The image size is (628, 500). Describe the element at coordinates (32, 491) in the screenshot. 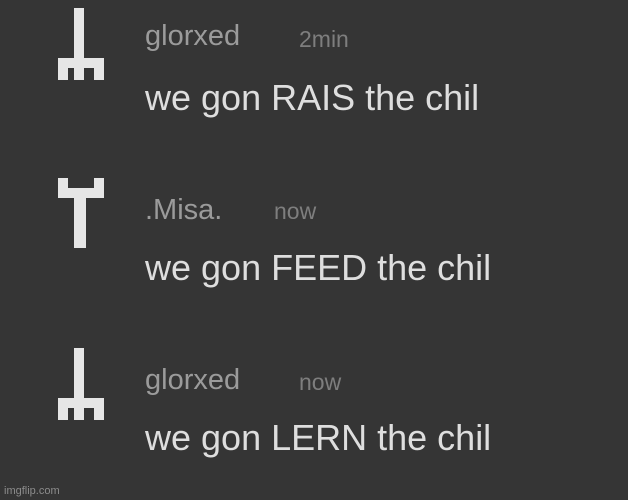

I see `watermark: imgflip.com` at that location.